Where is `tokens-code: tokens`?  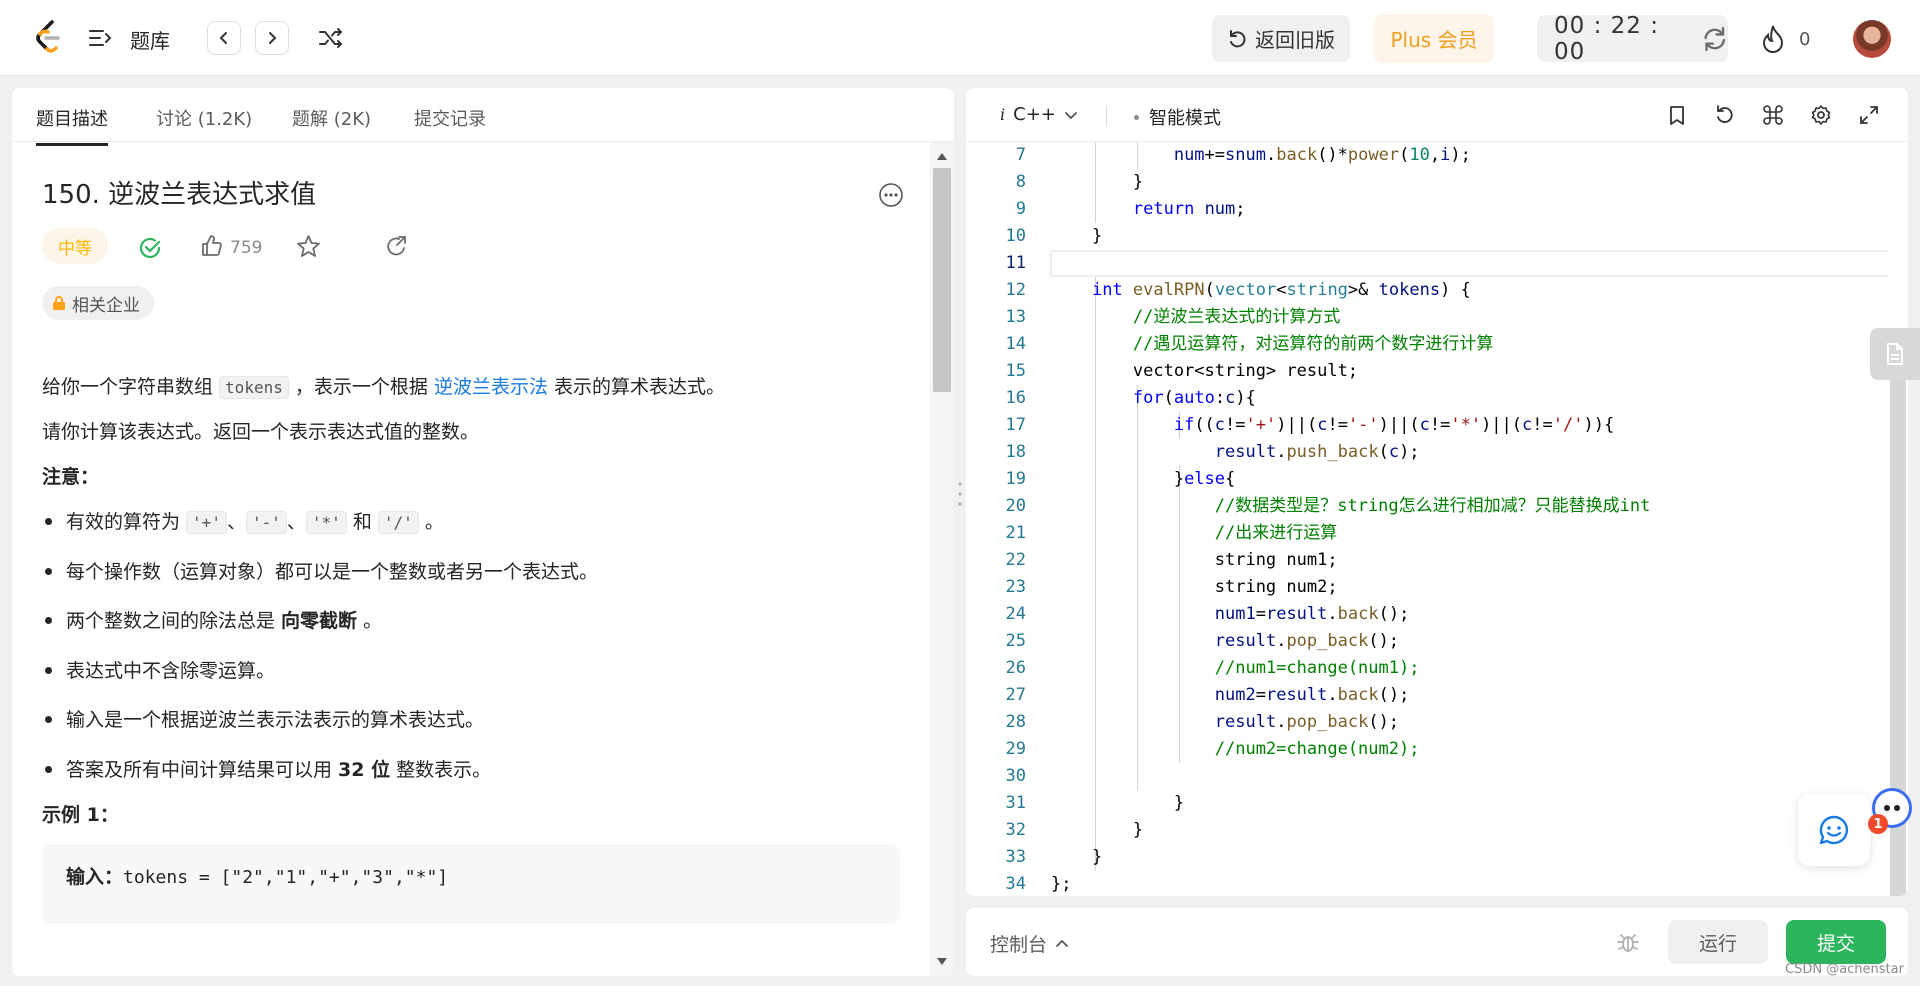
tokens-code: tokens is located at coordinates (254, 387).